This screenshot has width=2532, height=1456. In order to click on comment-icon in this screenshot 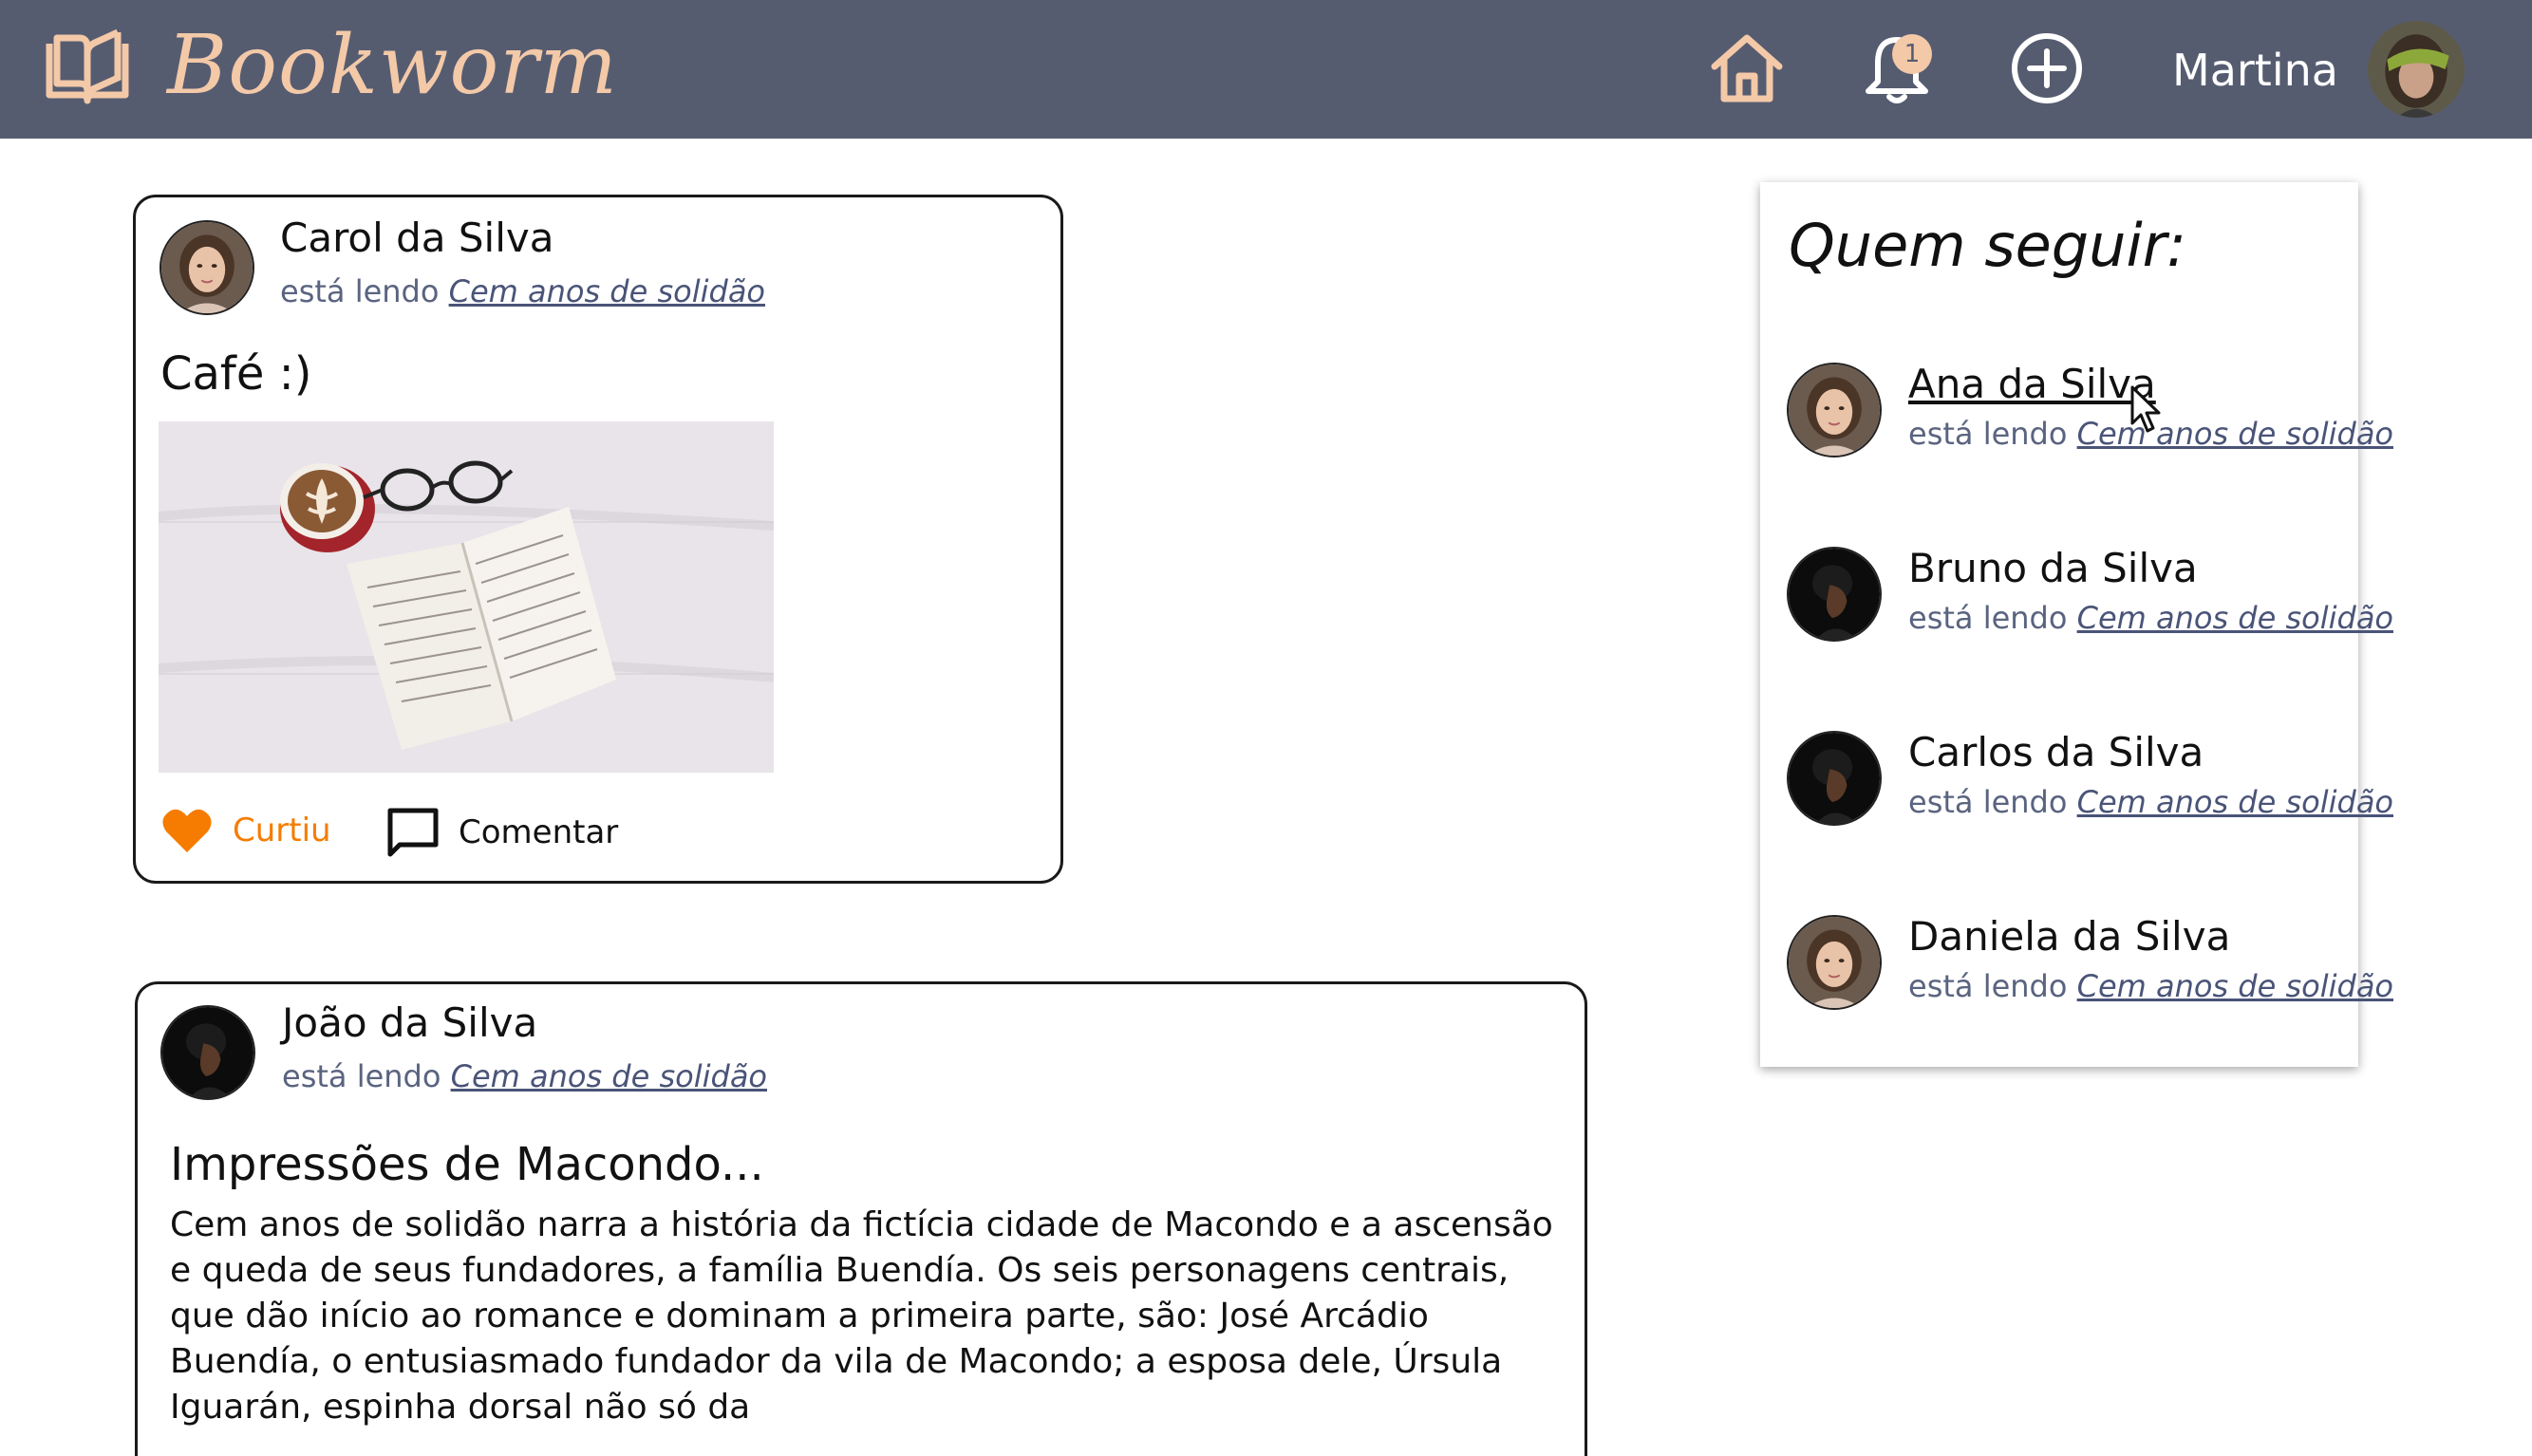, I will do `click(413, 833)`.